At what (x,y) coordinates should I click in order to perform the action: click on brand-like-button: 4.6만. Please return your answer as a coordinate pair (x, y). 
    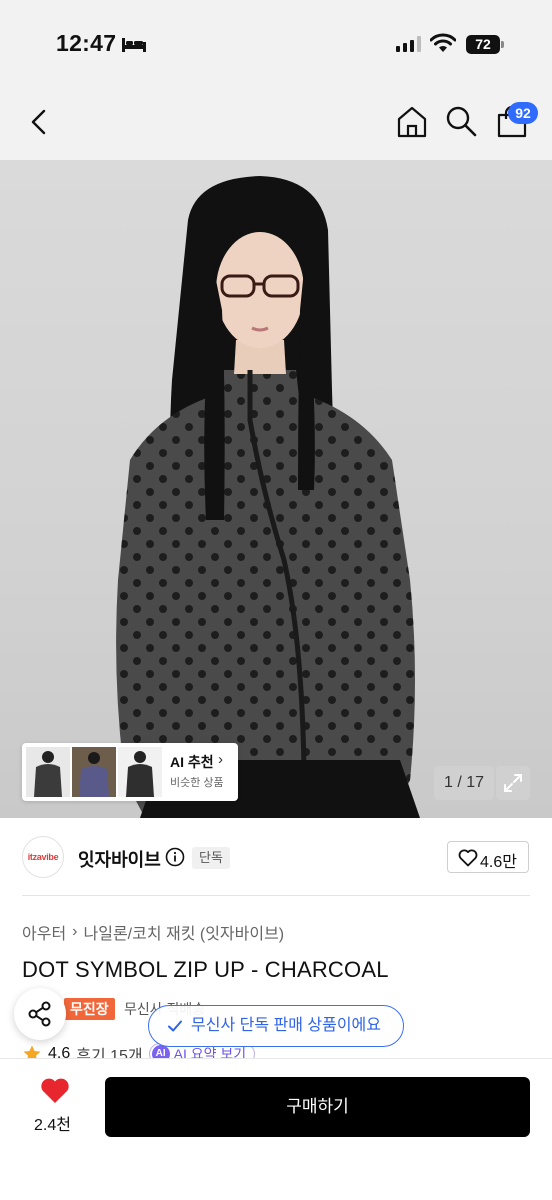
    Looking at the image, I should click on (488, 857).